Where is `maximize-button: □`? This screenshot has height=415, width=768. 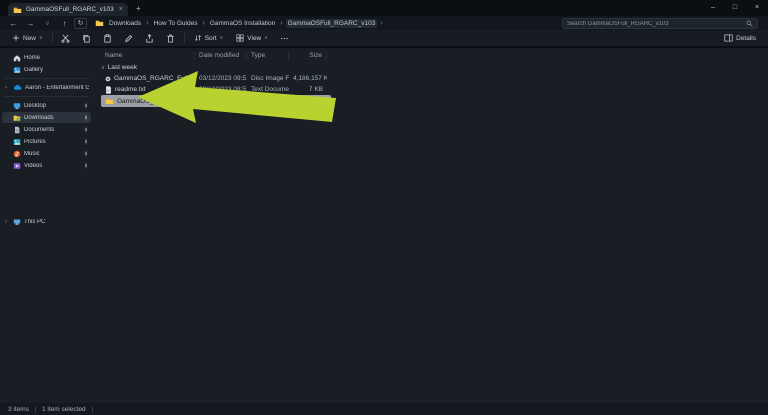
maximize-button: □ is located at coordinates (735, 7).